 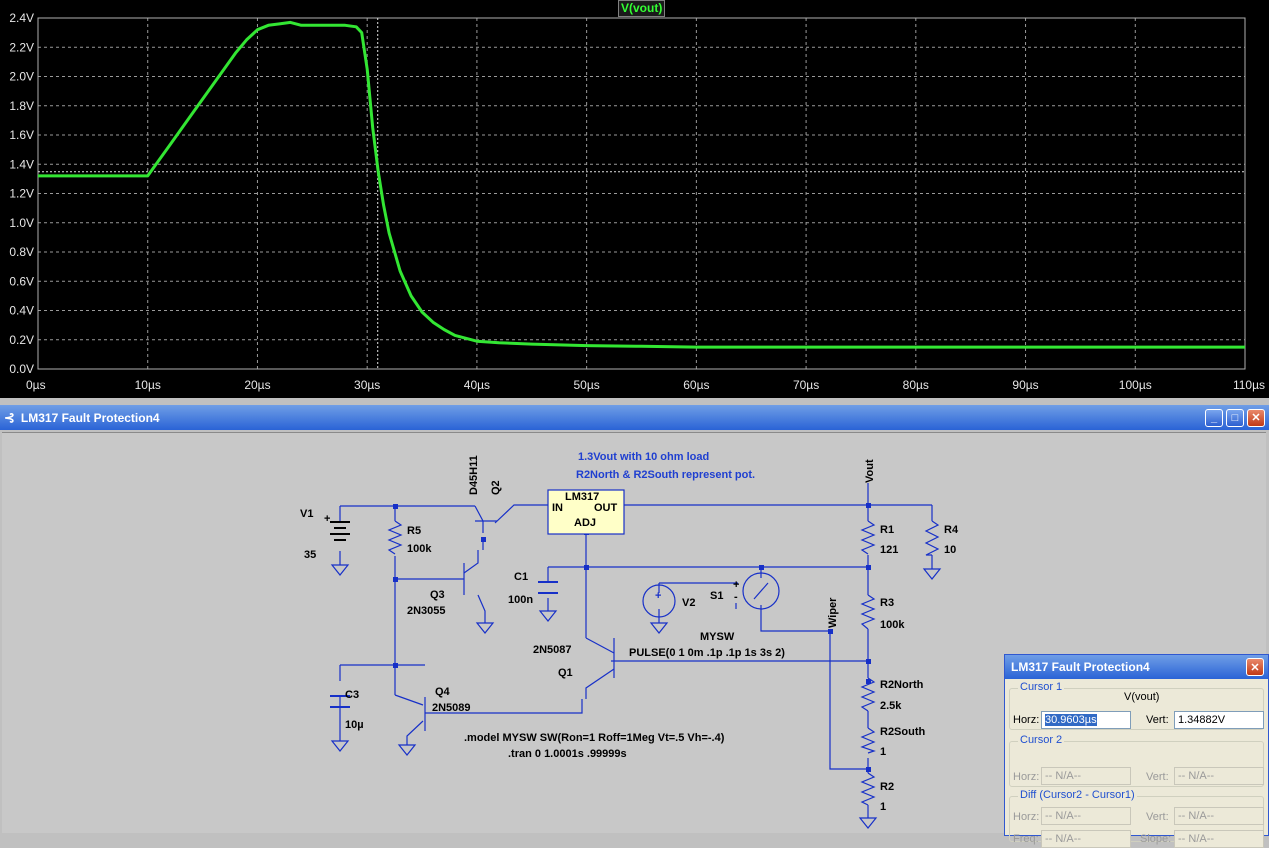 What do you see at coordinates (887, 787) in the screenshot?
I see `r2-label: R2` at bounding box center [887, 787].